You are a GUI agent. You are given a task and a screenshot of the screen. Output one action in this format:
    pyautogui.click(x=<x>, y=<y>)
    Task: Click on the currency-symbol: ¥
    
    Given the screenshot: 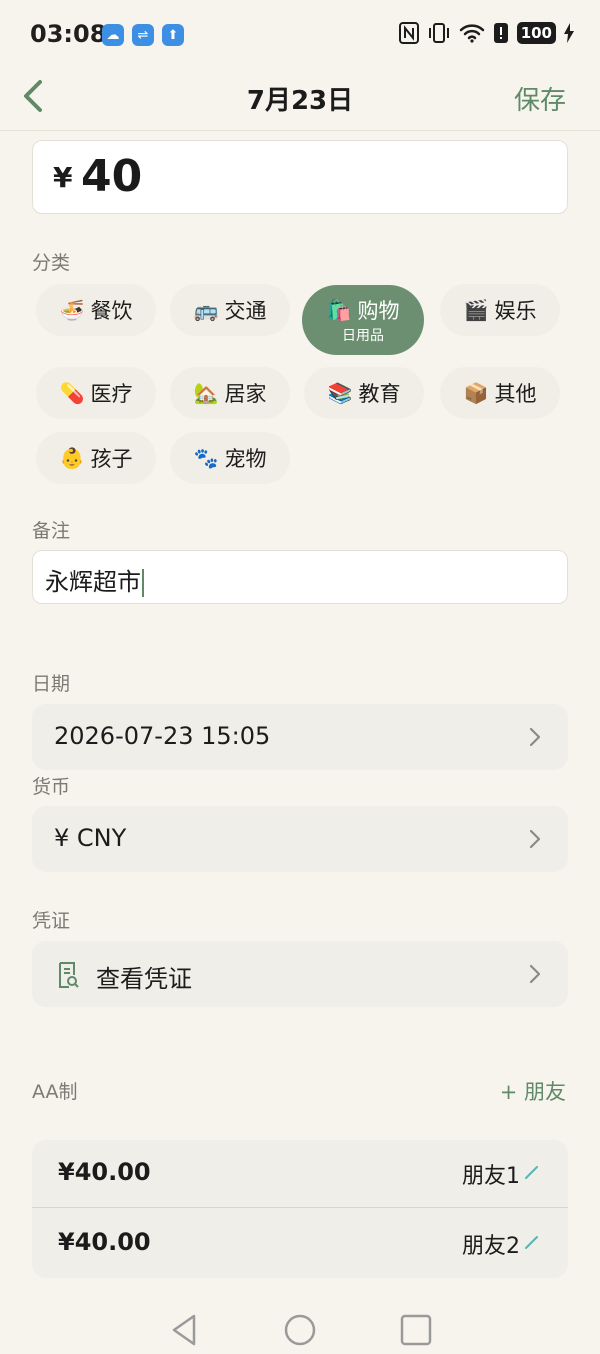 What is the action you would take?
    pyautogui.click(x=63, y=177)
    